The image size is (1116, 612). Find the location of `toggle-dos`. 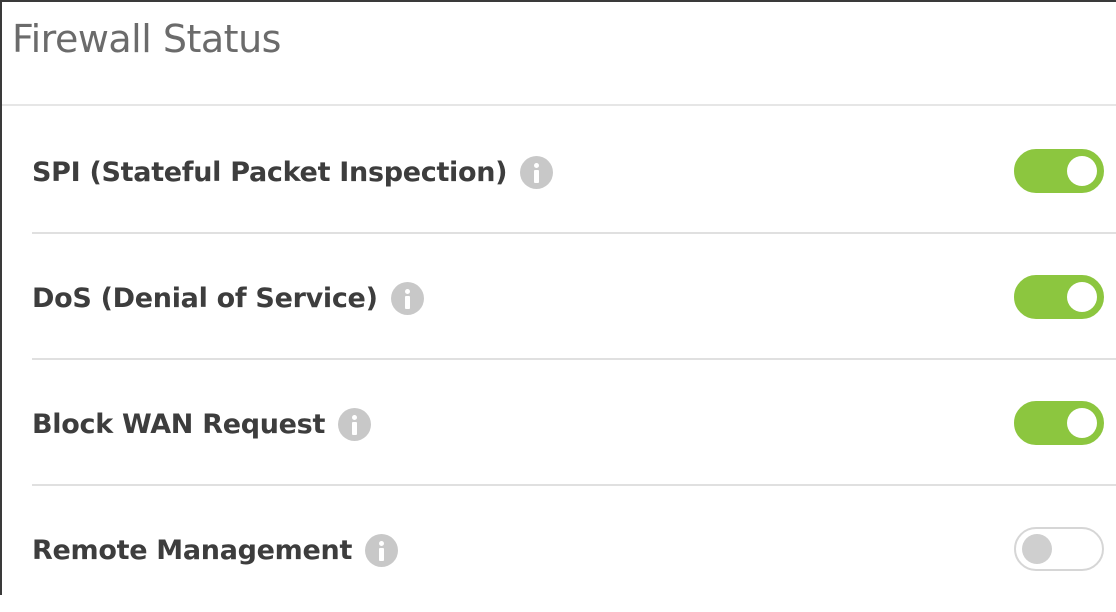

toggle-dos is located at coordinates (1059, 297).